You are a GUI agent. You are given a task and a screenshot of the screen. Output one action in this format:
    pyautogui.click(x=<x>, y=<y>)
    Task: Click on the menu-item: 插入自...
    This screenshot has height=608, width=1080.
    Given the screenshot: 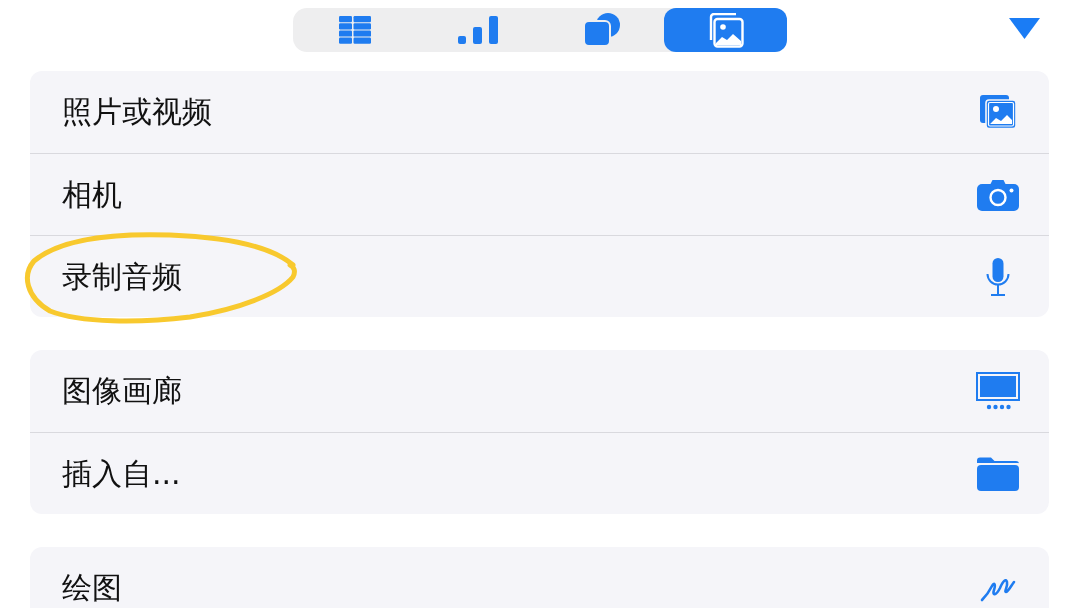 What is the action you would take?
    pyautogui.click(x=539, y=473)
    